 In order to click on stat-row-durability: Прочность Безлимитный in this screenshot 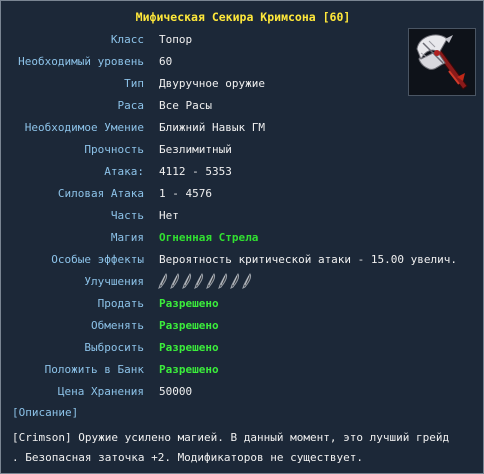, I will do `click(242, 154)`.